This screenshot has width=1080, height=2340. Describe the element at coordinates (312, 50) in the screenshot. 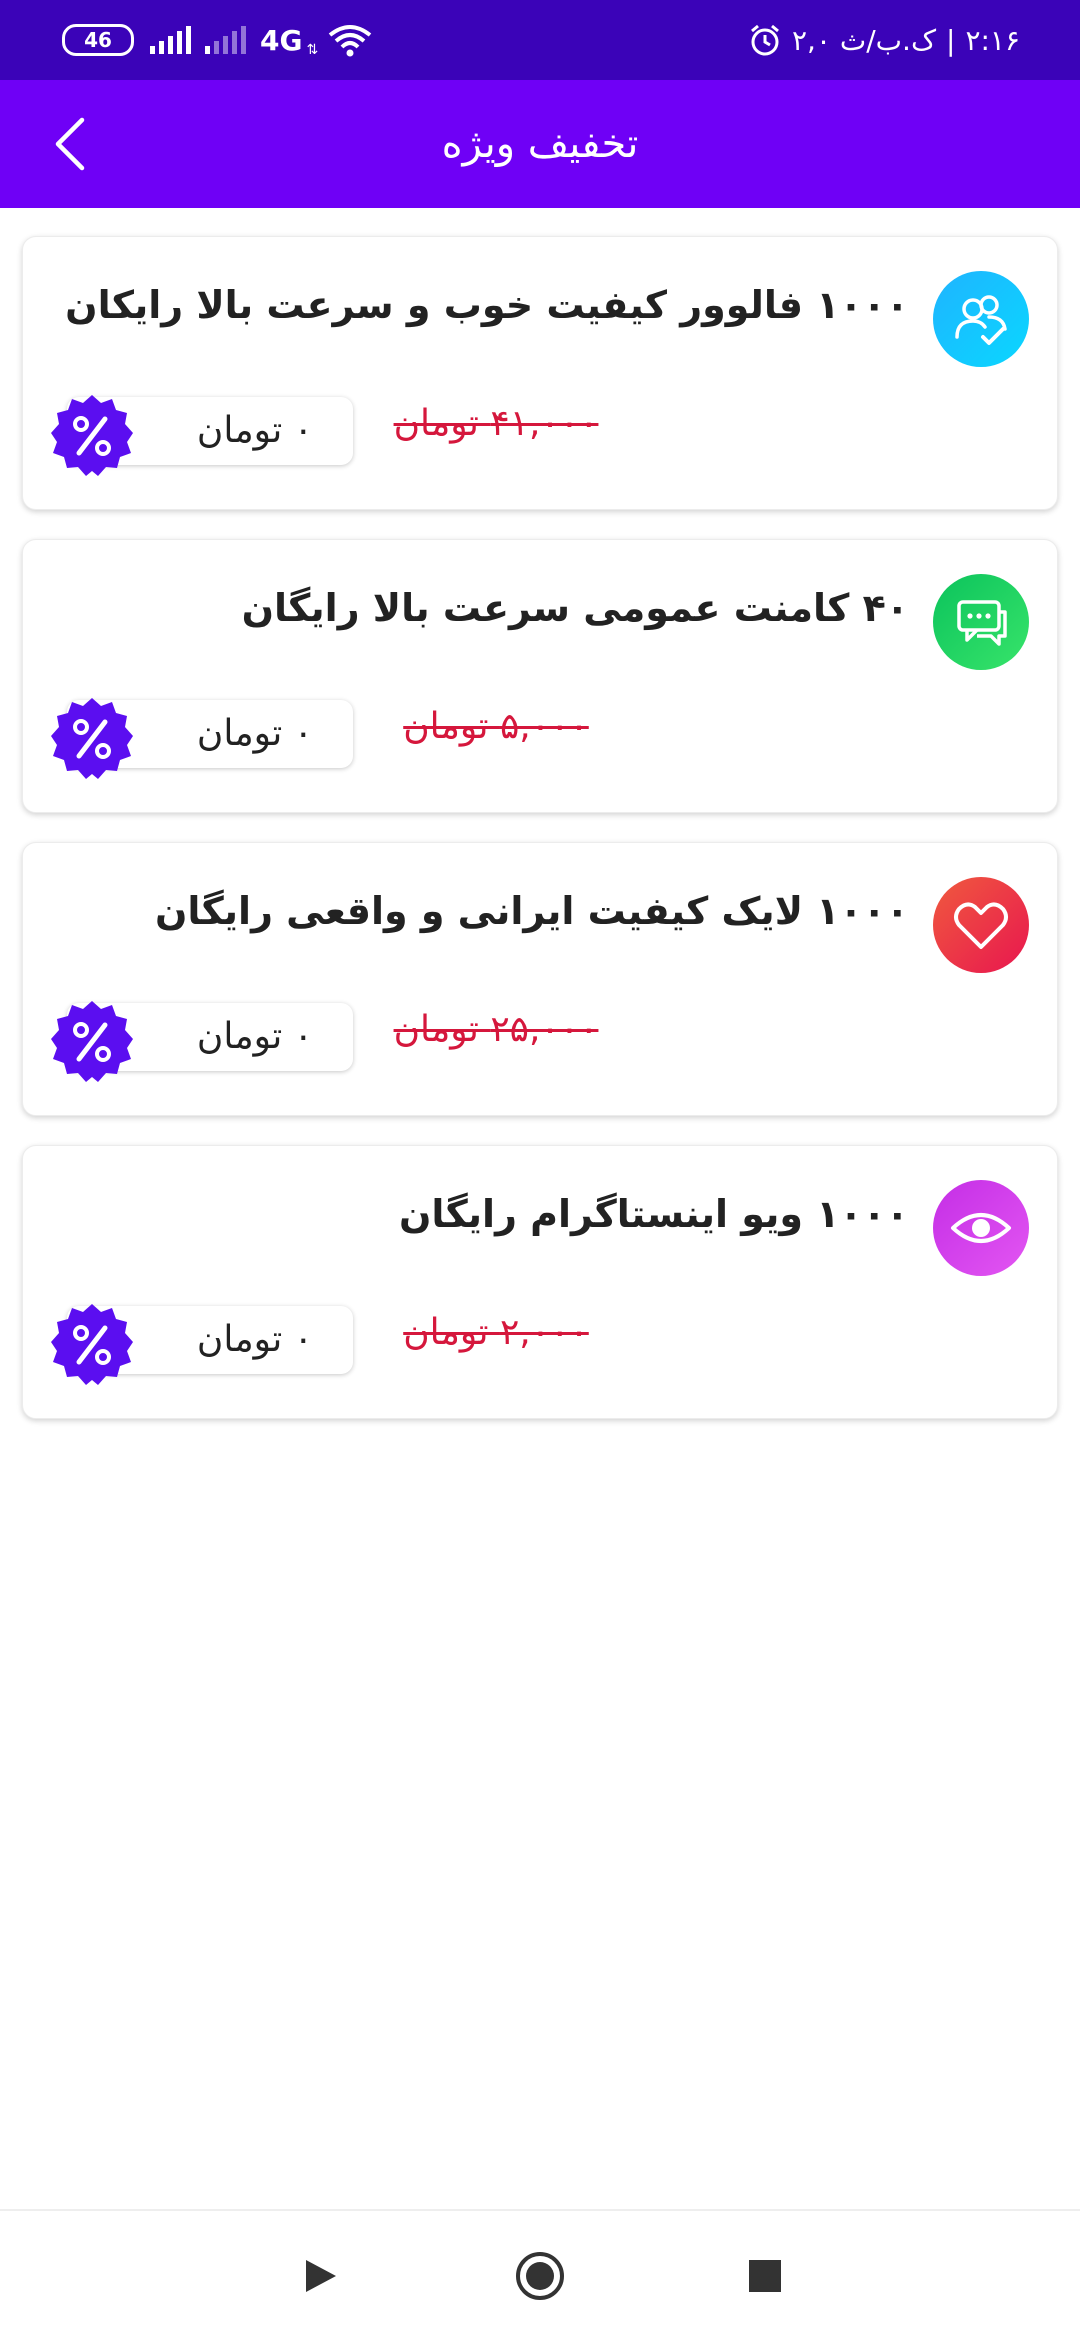

I see `network-activity-icon: ⇅` at that location.